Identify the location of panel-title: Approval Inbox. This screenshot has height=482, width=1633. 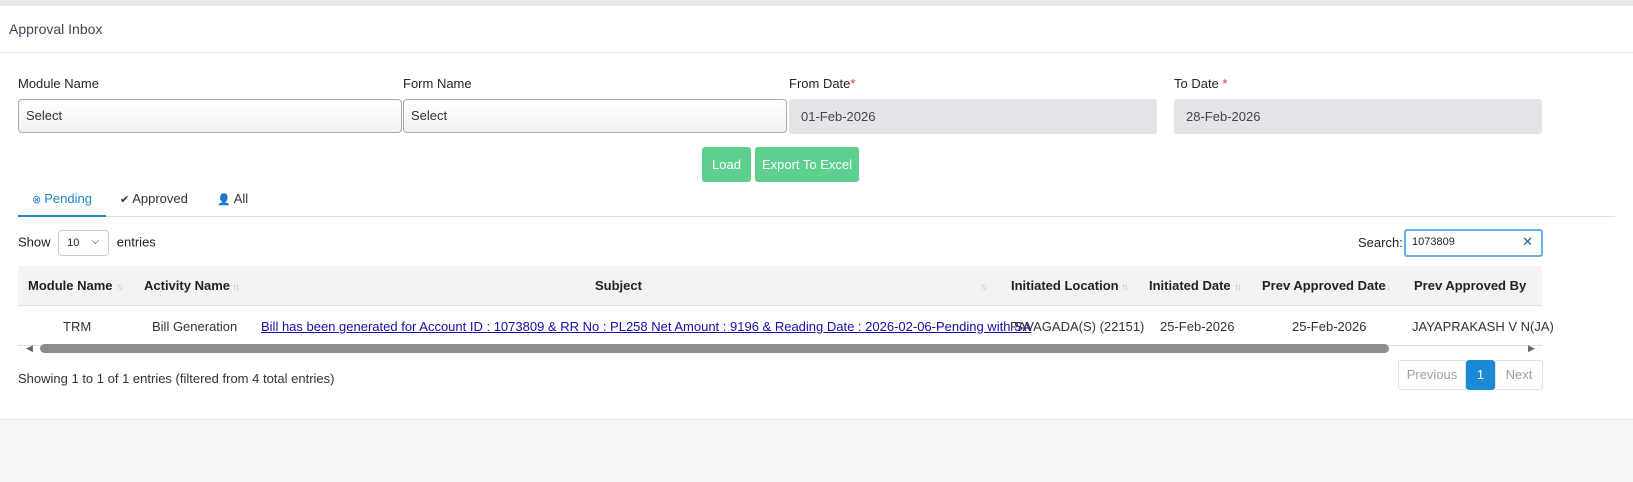
(816, 29).